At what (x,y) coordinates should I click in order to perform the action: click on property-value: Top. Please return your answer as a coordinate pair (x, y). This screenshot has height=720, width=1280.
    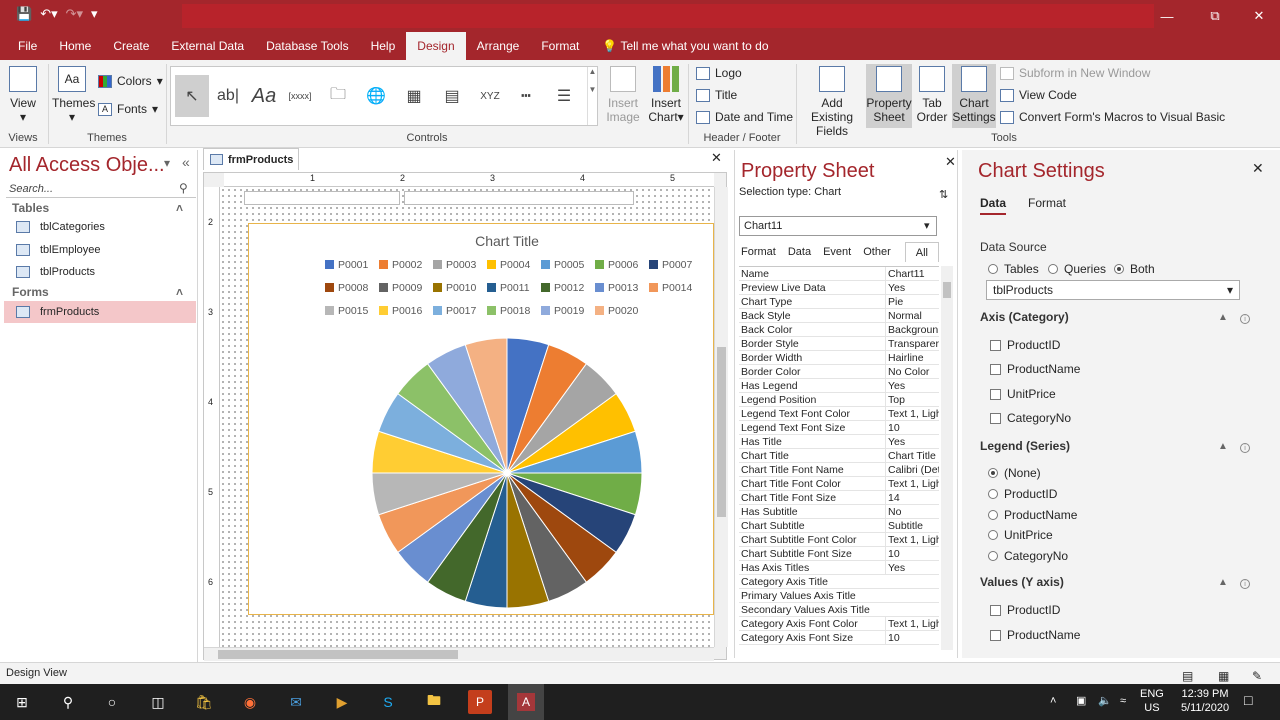
    Looking at the image, I should click on (912, 399).